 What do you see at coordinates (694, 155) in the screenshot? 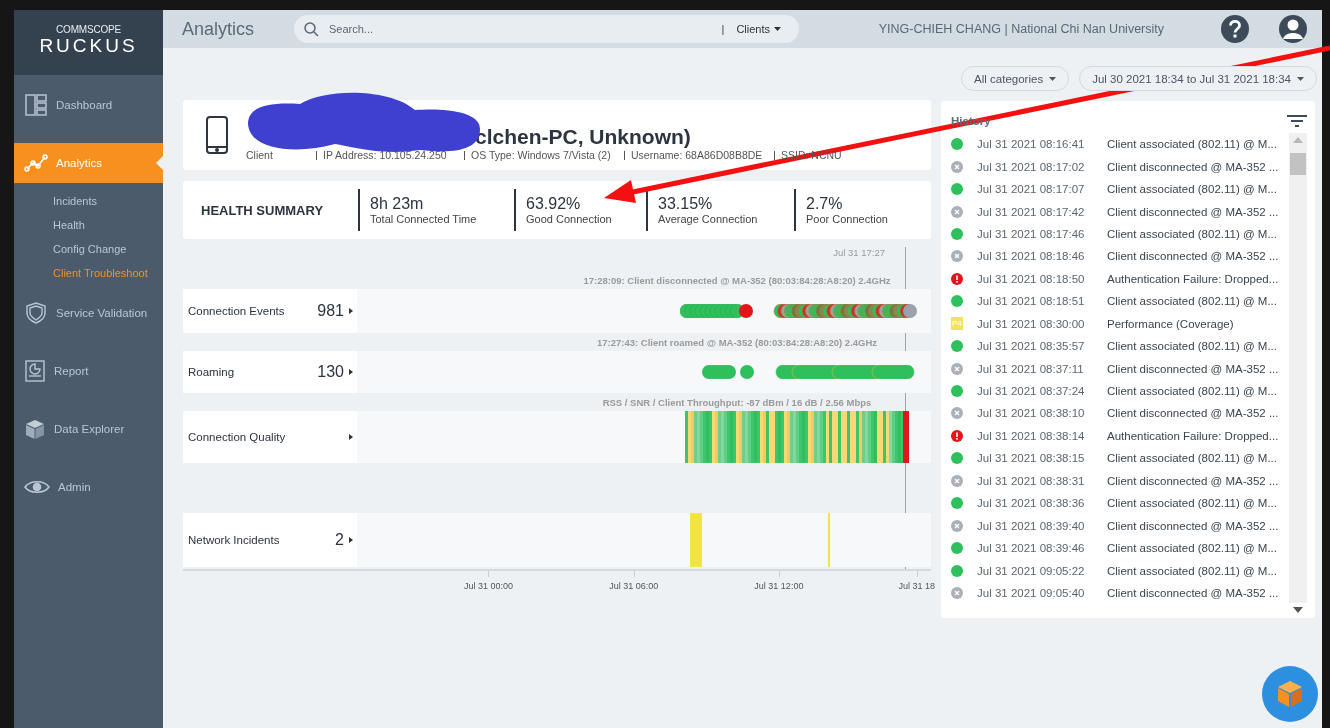
I see `client-info-text: Username: 68A86D08B8DE` at bounding box center [694, 155].